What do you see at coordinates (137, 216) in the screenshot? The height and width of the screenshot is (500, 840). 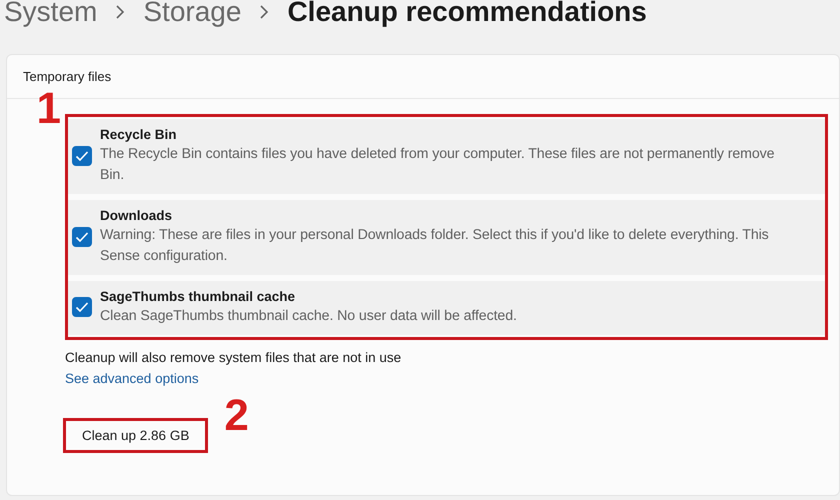 I see `item-title: Downloads` at bounding box center [137, 216].